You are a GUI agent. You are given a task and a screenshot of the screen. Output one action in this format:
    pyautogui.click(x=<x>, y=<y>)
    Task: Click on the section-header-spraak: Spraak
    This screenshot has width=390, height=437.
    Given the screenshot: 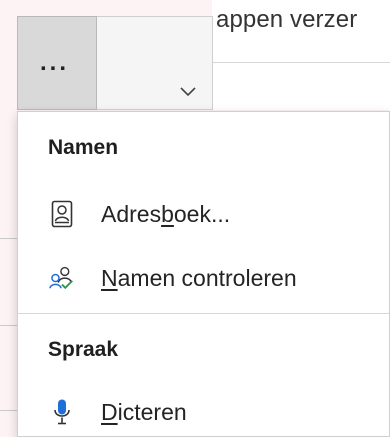 What is the action you would take?
    pyautogui.click(x=83, y=349)
    